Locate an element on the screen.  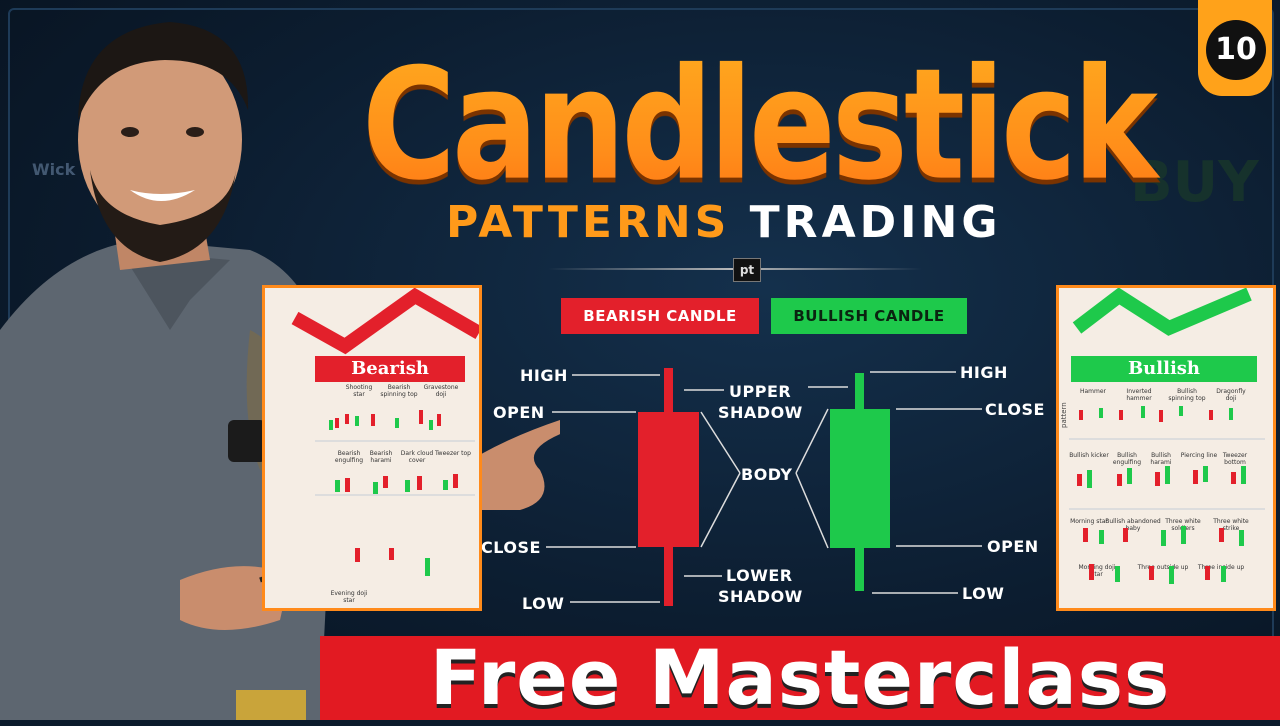
bullish-open-label: OPEN is located at coordinates (1013, 546).